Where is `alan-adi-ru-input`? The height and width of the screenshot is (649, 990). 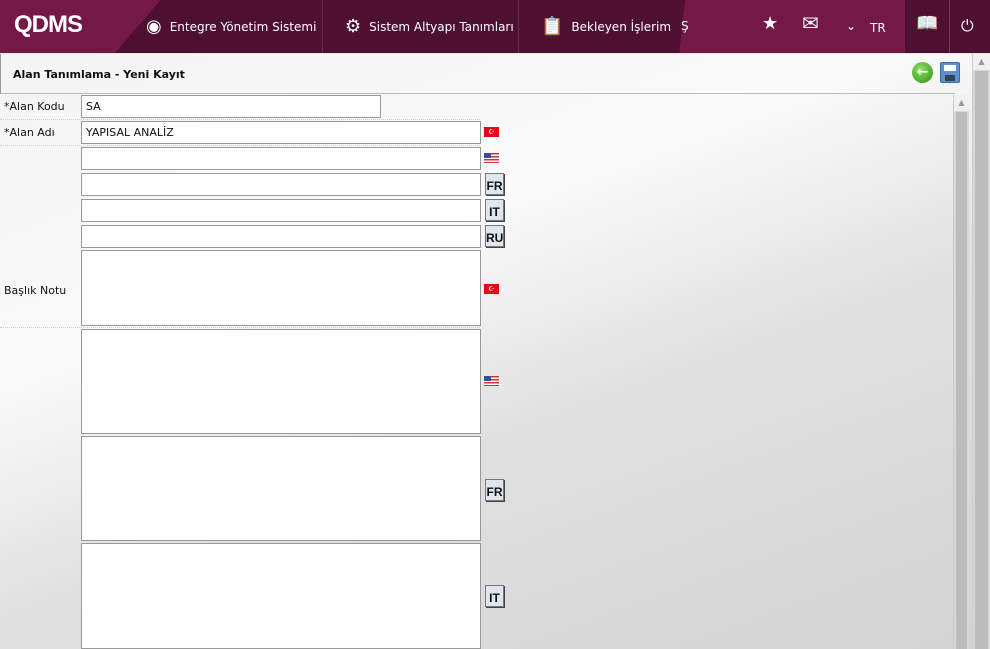 alan-adi-ru-input is located at coordinates (281, 236).